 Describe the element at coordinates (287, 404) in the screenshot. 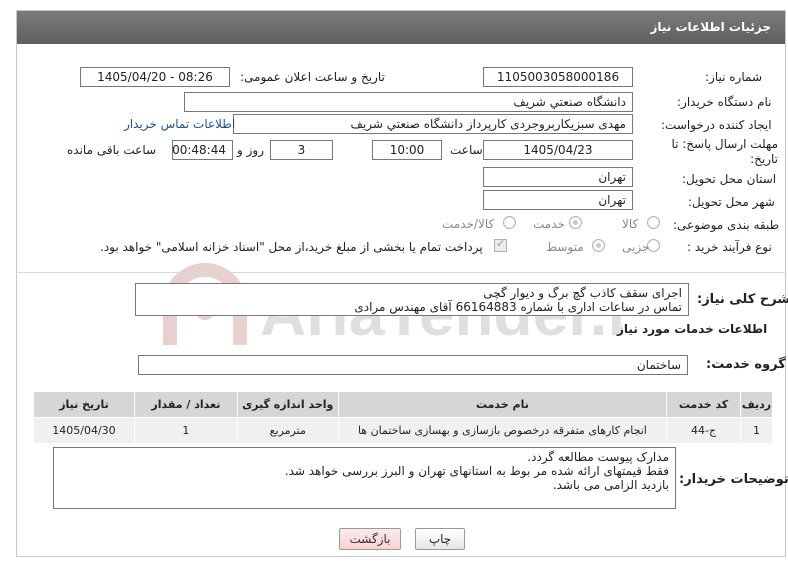

I see `col-header-unit: واحد اندازه گیری` at that location.